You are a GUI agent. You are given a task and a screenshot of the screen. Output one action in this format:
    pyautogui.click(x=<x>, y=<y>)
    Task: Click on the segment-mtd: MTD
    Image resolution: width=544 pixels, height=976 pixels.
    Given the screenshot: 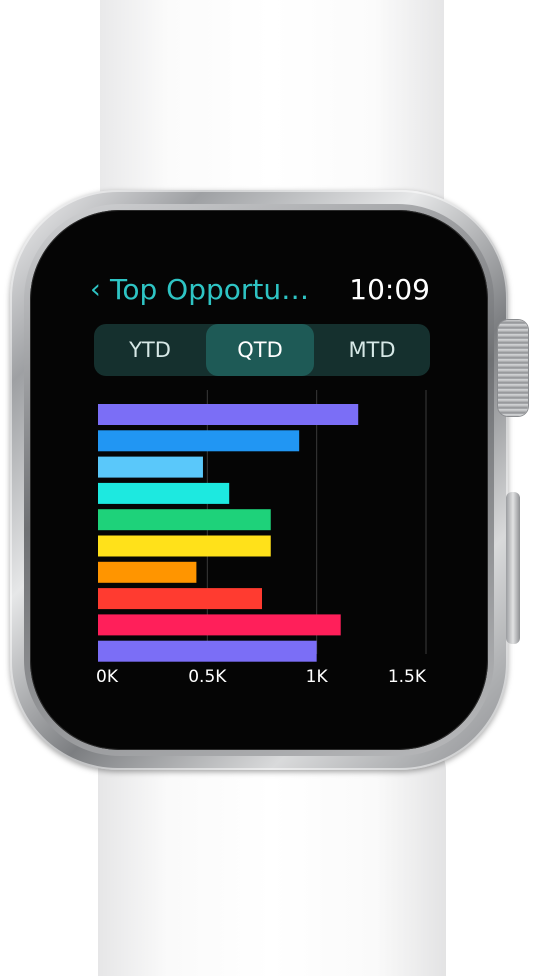 What is the action you would take?
    pyautogui.click(x=372, y=350)
    